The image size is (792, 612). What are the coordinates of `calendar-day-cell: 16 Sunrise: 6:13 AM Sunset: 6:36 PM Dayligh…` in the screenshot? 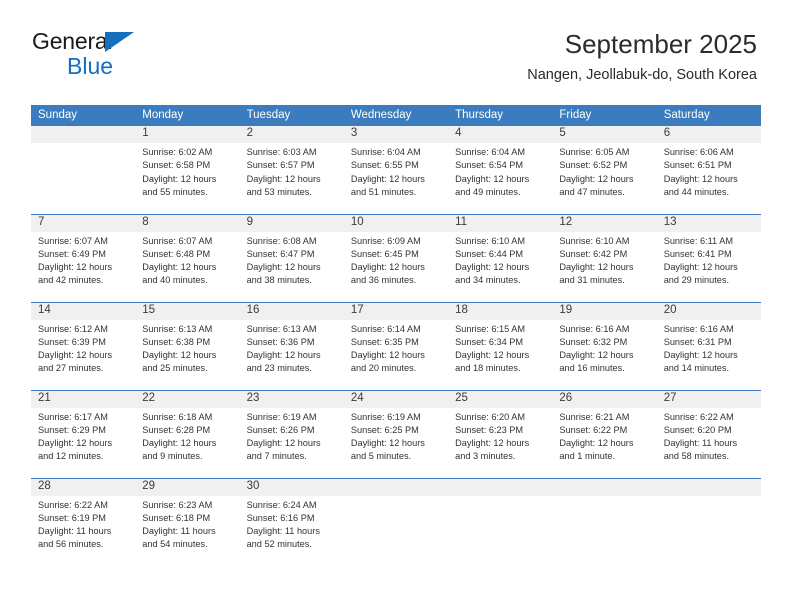 It's located at (291, 345).